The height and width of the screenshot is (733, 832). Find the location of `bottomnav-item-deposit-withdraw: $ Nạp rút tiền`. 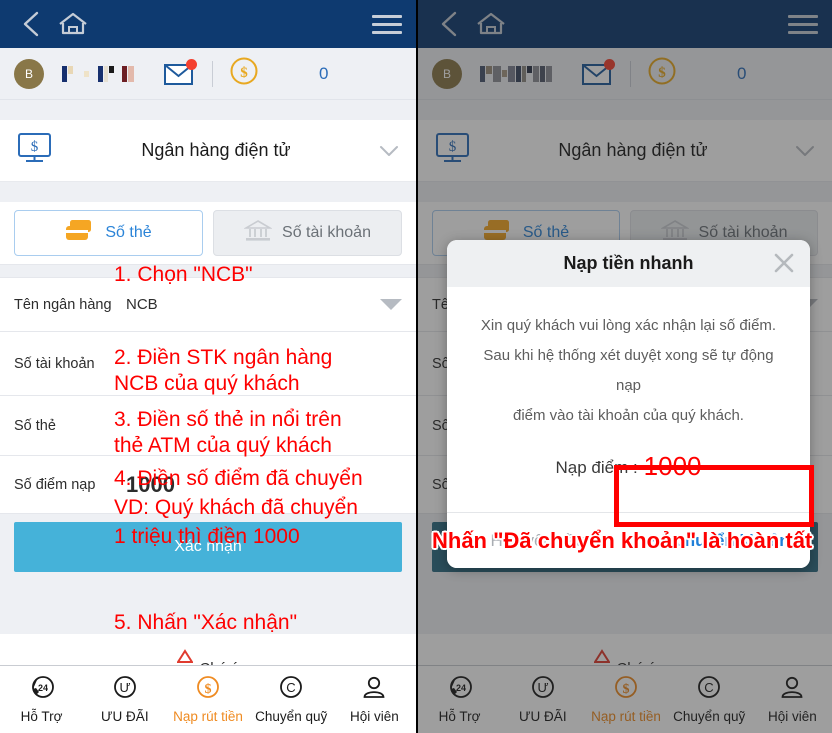

bottomnav-item-deposit-withdraw: $ Nạp rút tiền is located at coordinates (207, 699).